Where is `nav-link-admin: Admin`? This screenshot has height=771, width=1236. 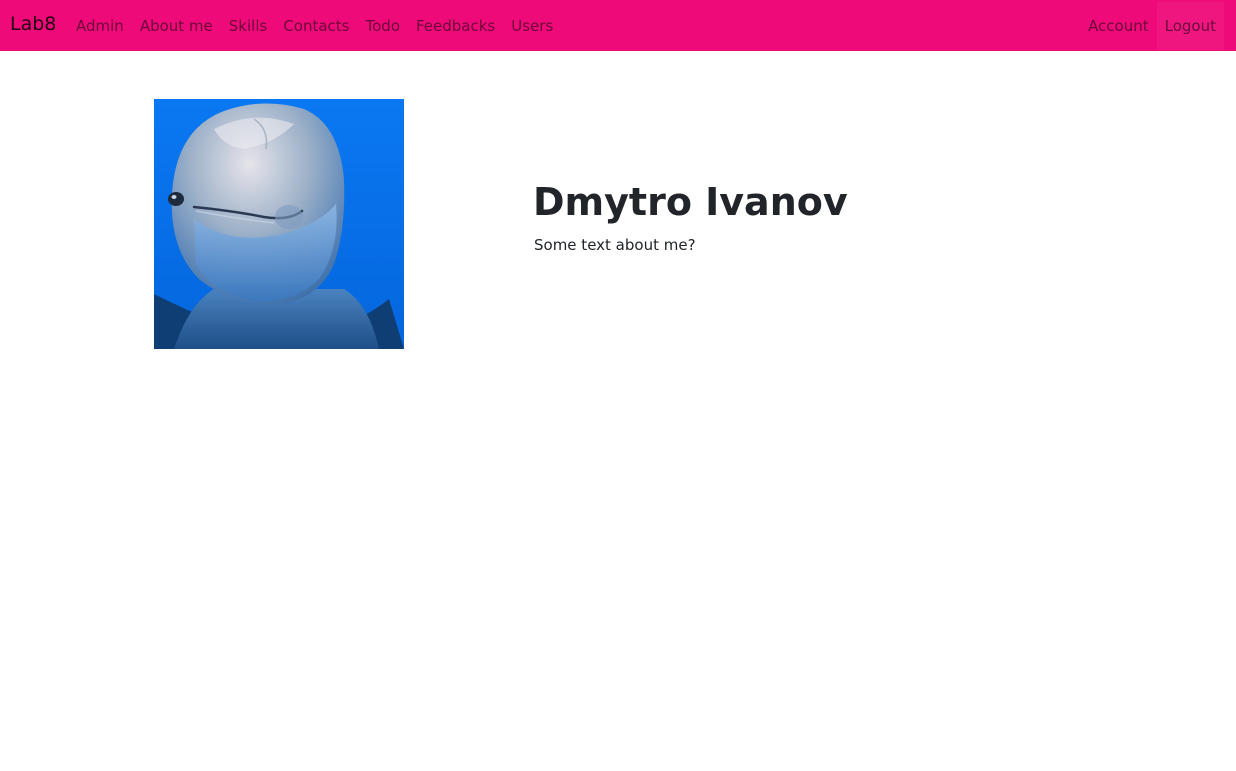 nav-link-admin: Admin is located at coordinates (100, 26).